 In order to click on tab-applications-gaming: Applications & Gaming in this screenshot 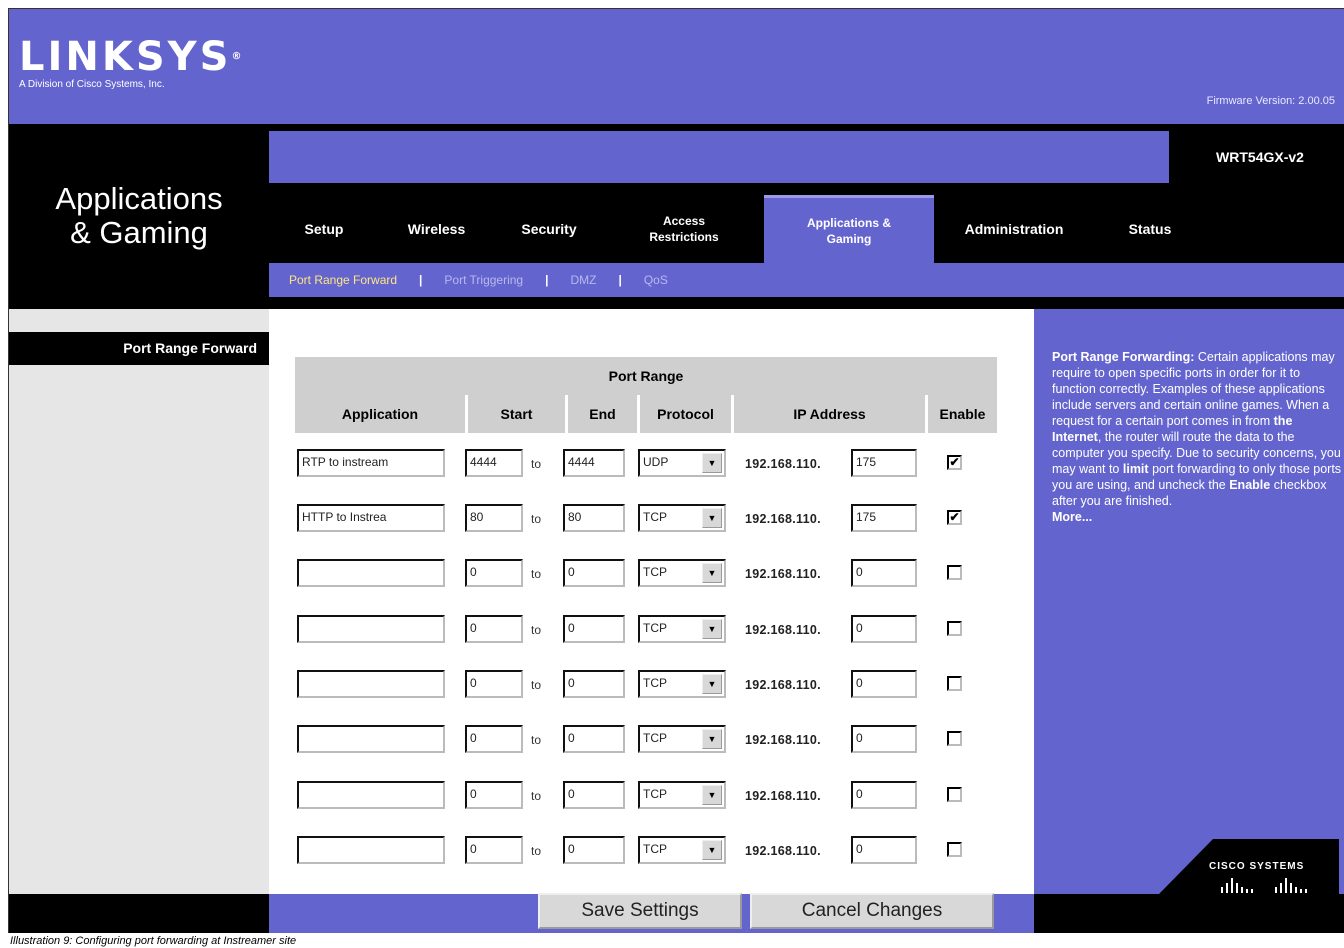, I will do `click(849, 229)`.